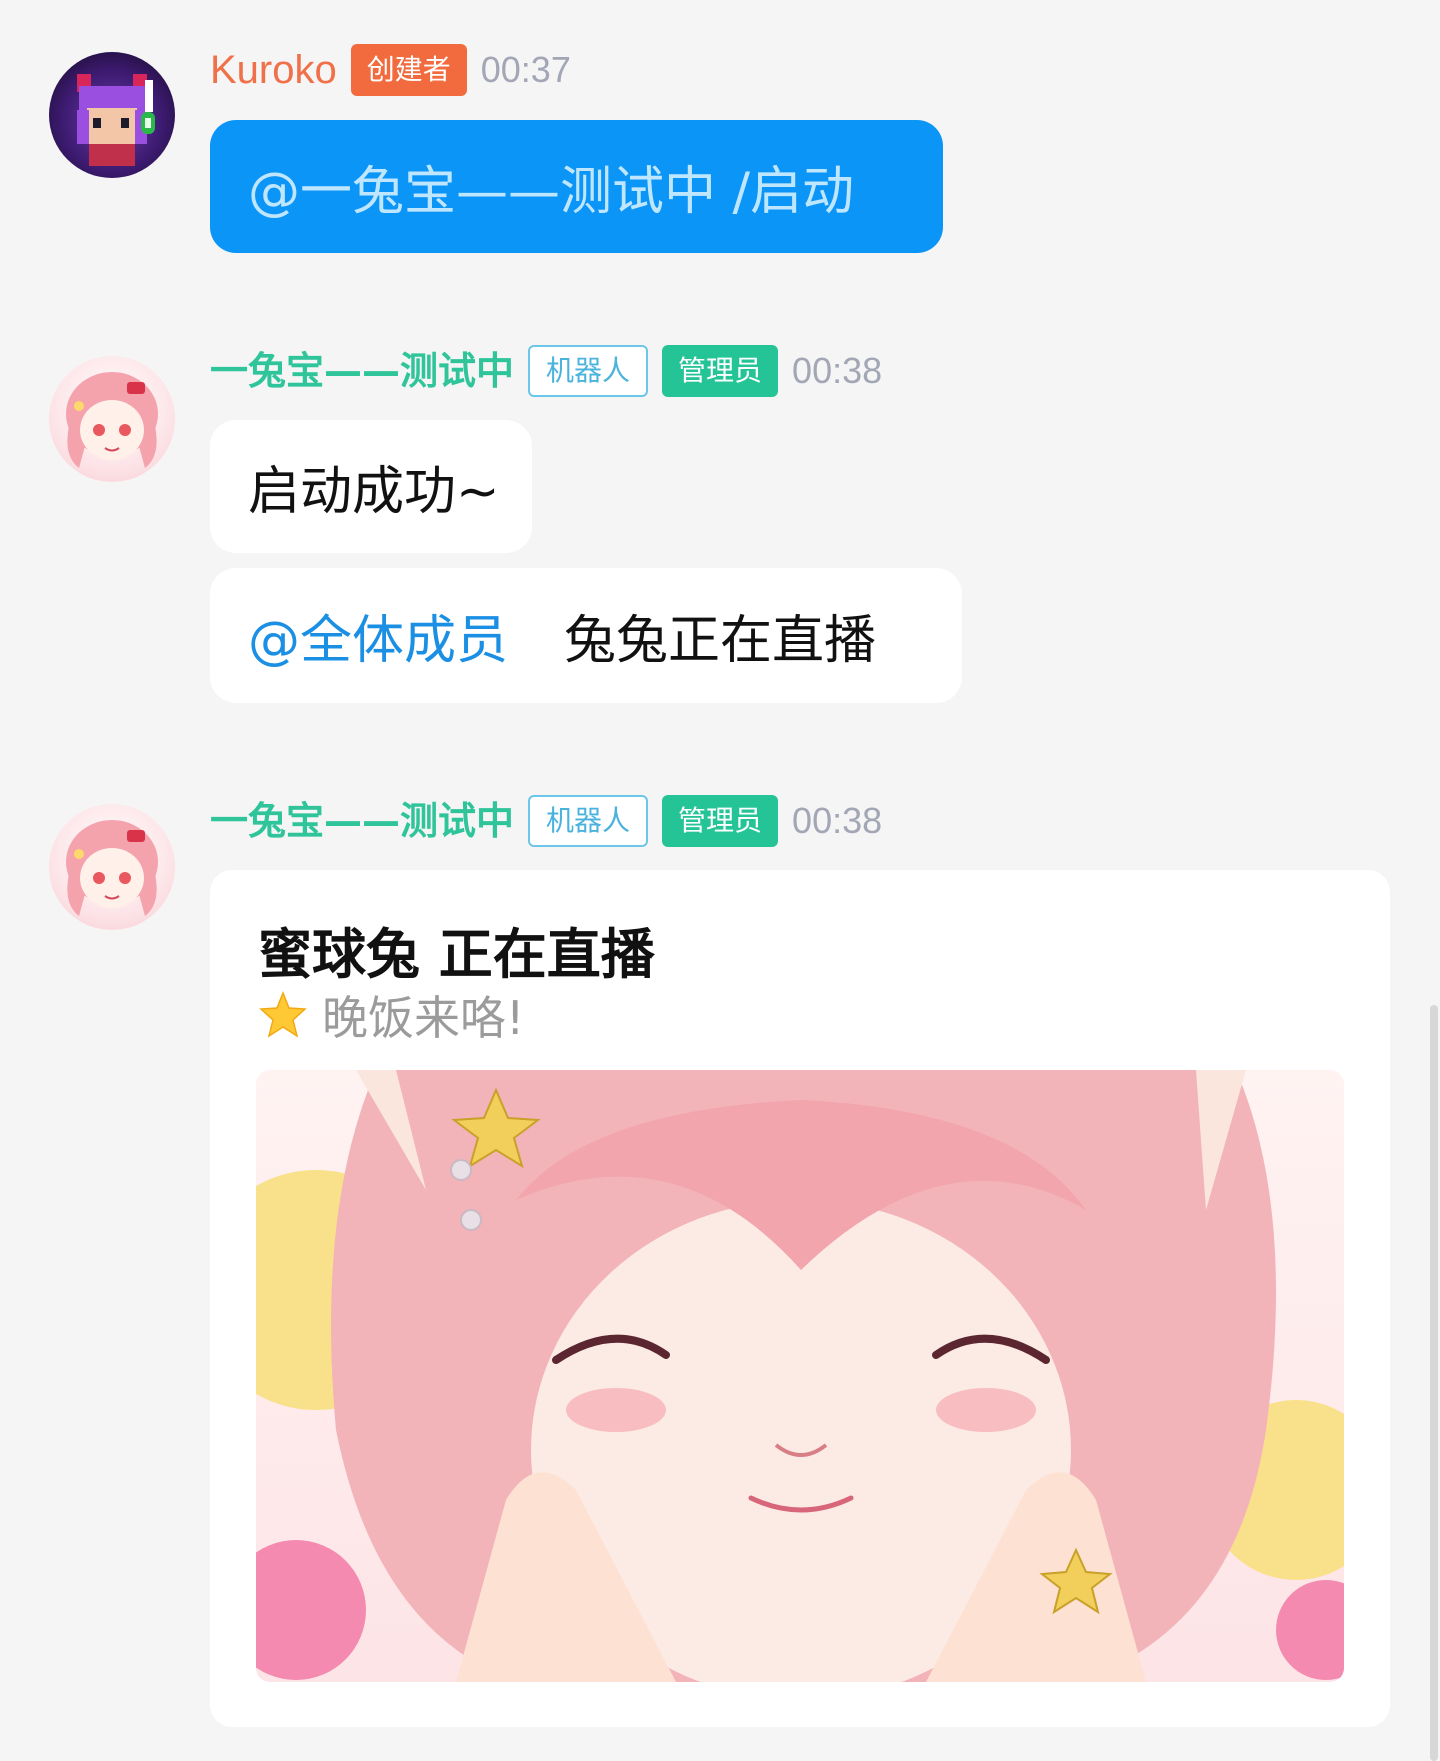 Image resolution: width=1440 pixels, height=1761 pixels. I want to click on star-emoji-icon, so click(283, 1014).